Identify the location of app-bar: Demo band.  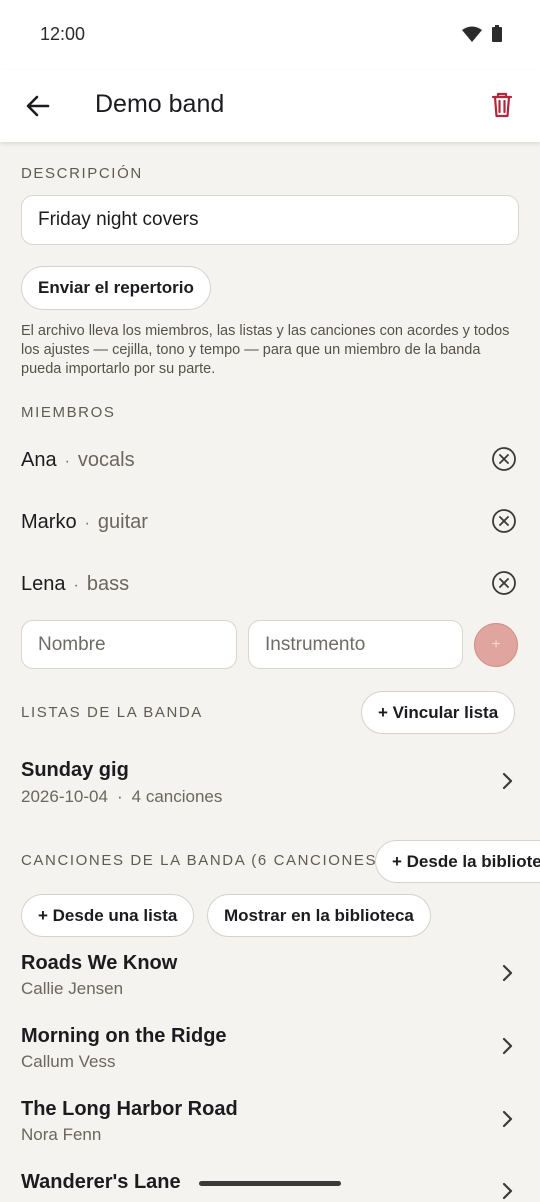
(270, 106).